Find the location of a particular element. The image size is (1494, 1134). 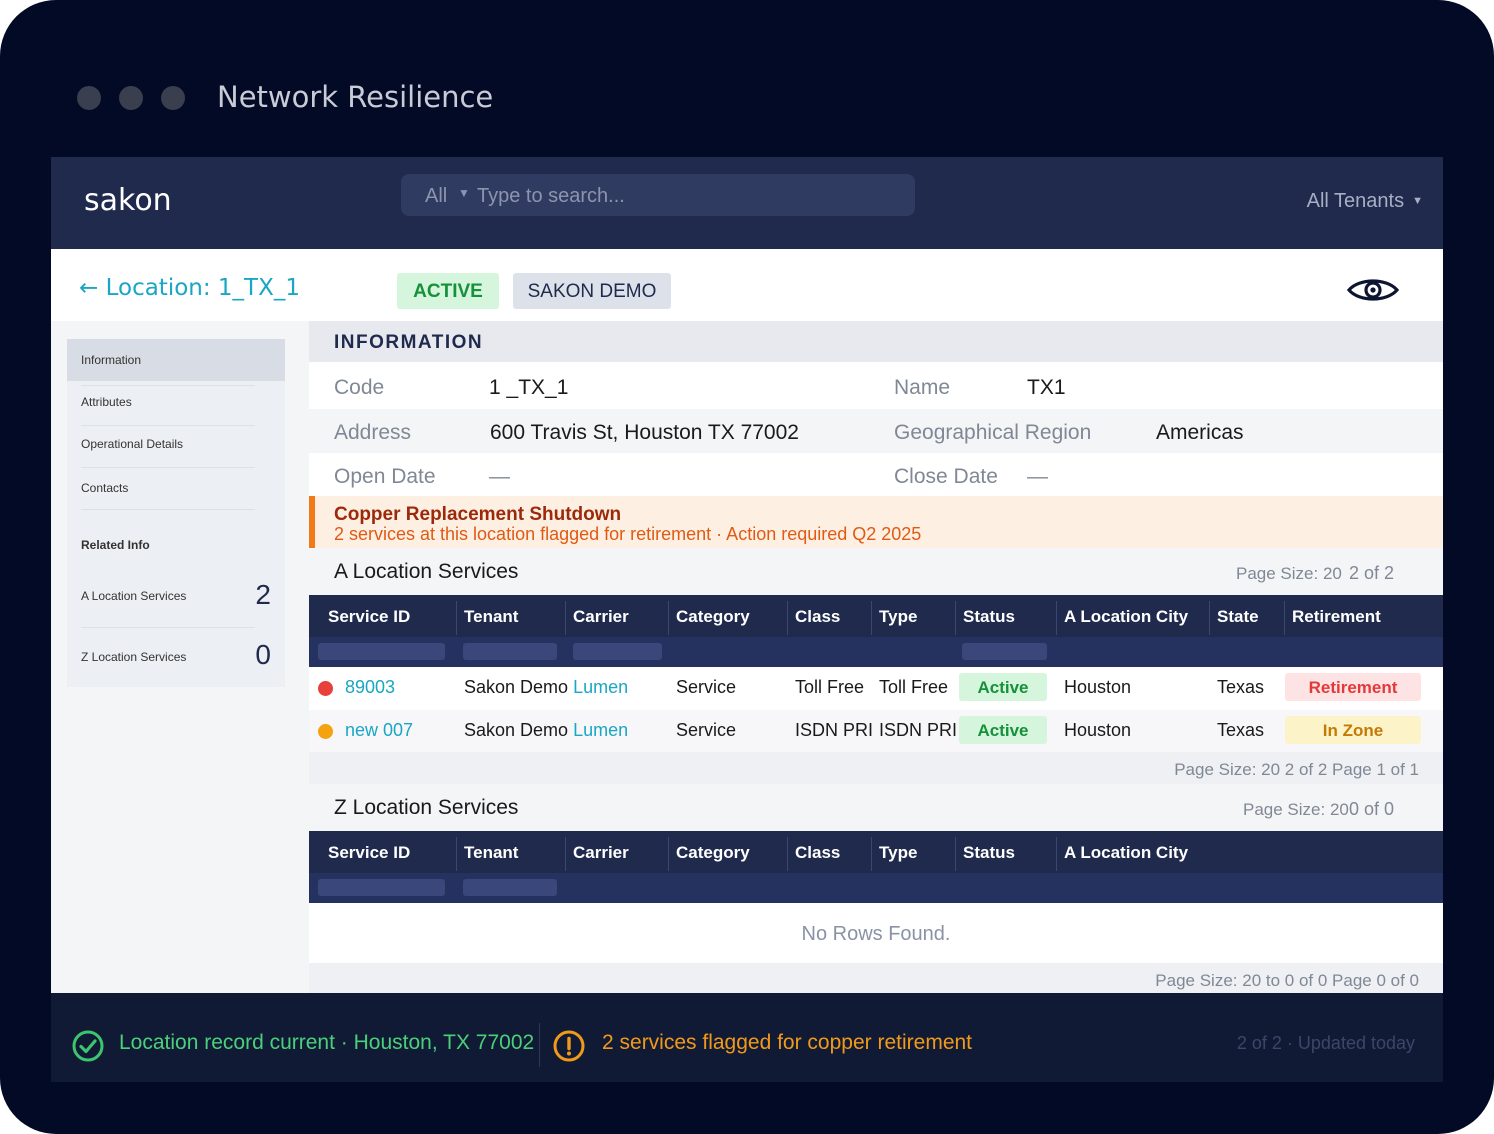

z-services-title: Z Location Services is located at coordinates (426, 807).